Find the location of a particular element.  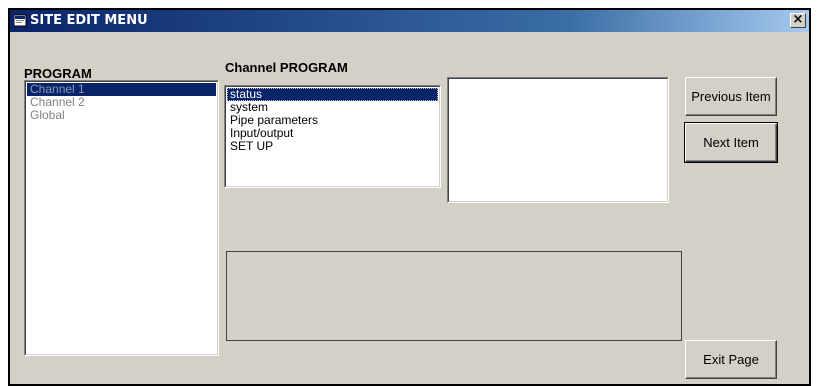

close-button: × is located at coordinates (798, 20).